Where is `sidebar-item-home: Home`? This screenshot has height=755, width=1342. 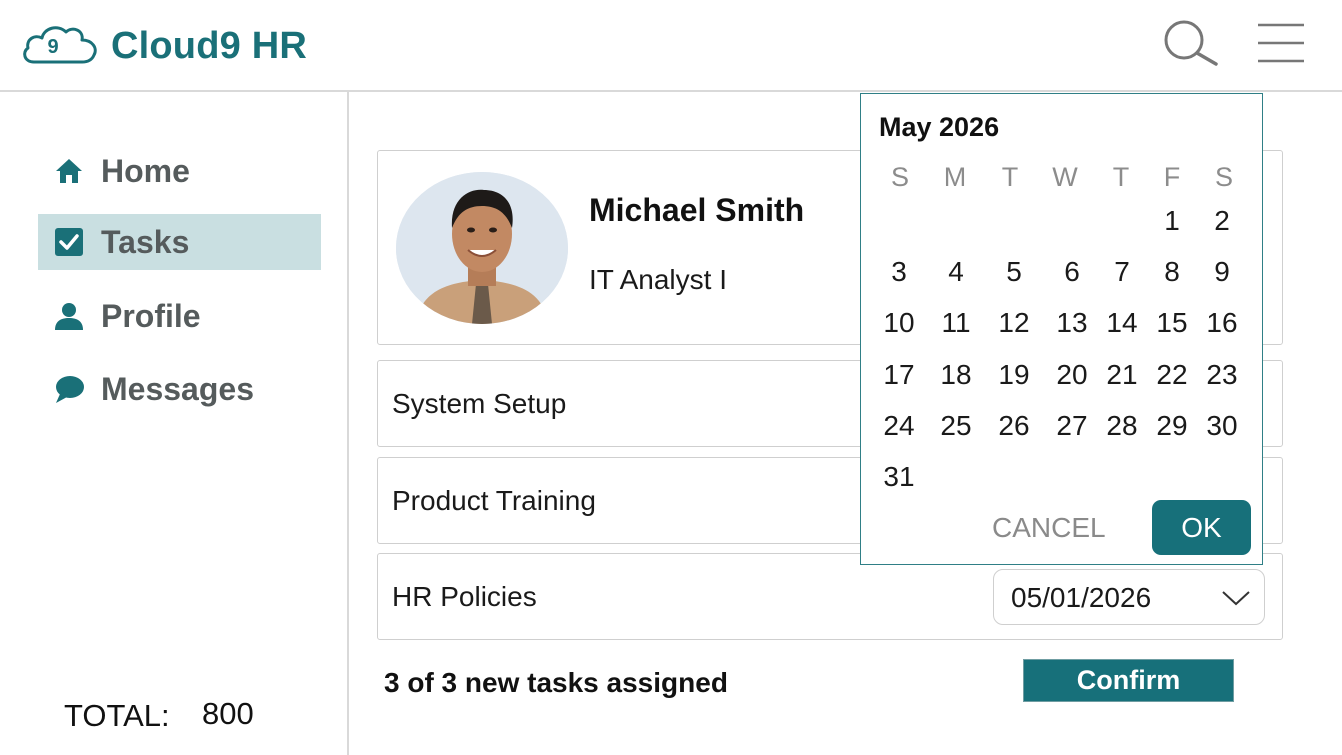
sidebar-item-home: Home is located at coordinates (179, 171).